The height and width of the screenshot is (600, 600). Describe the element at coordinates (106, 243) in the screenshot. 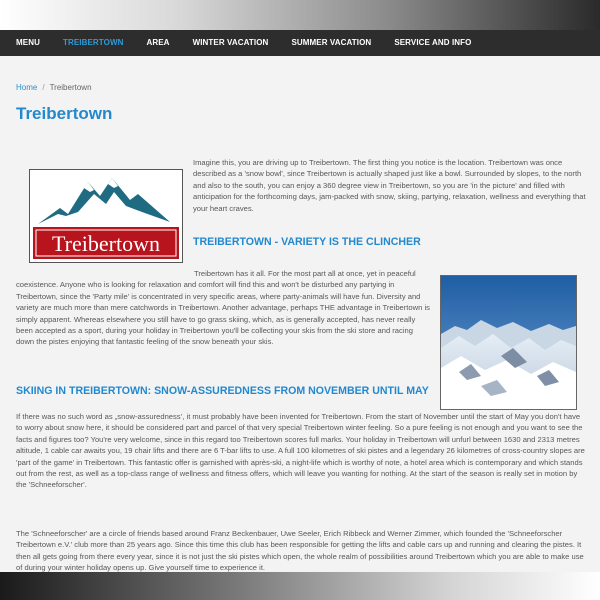

I see `logo-wordmark: Treibertown` at that location.